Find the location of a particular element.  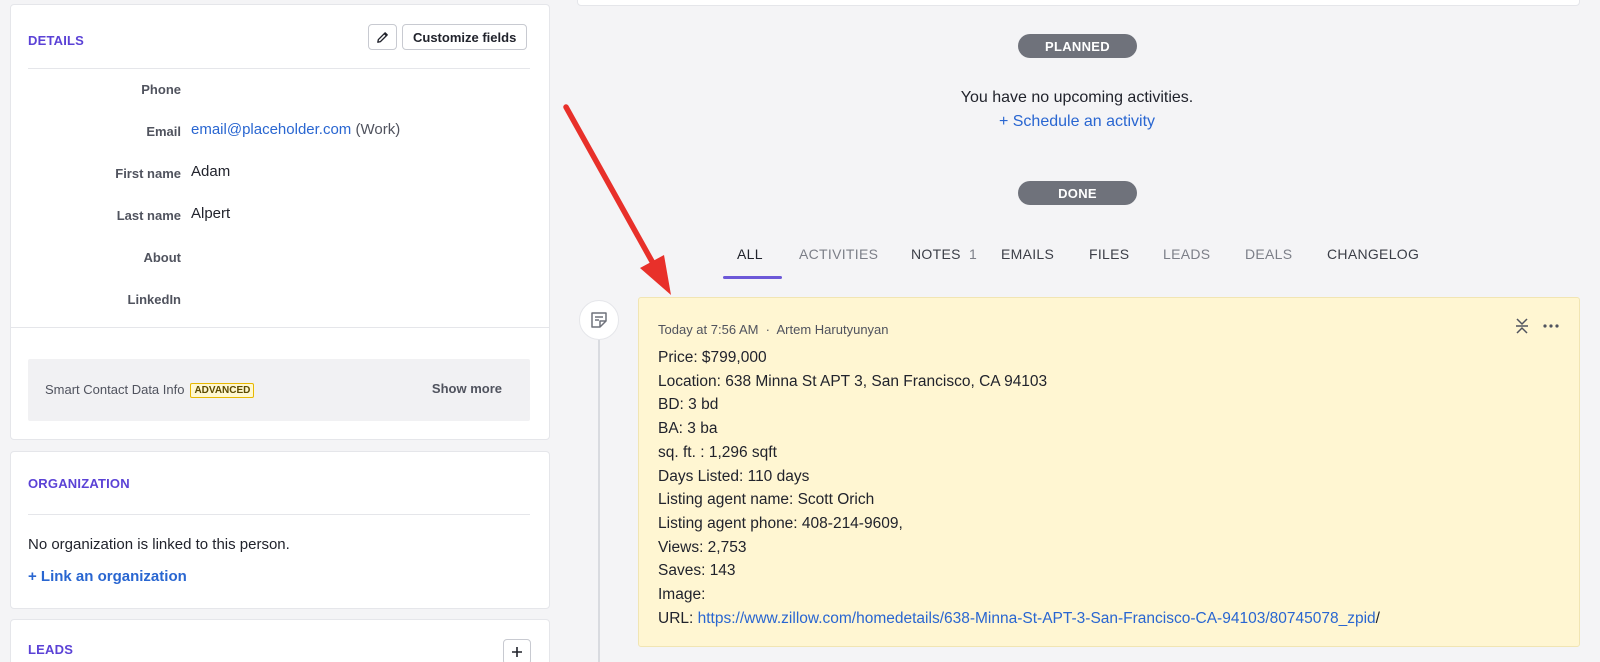

tab-notes: NOTES 1 is located at coordinates (944, 254).